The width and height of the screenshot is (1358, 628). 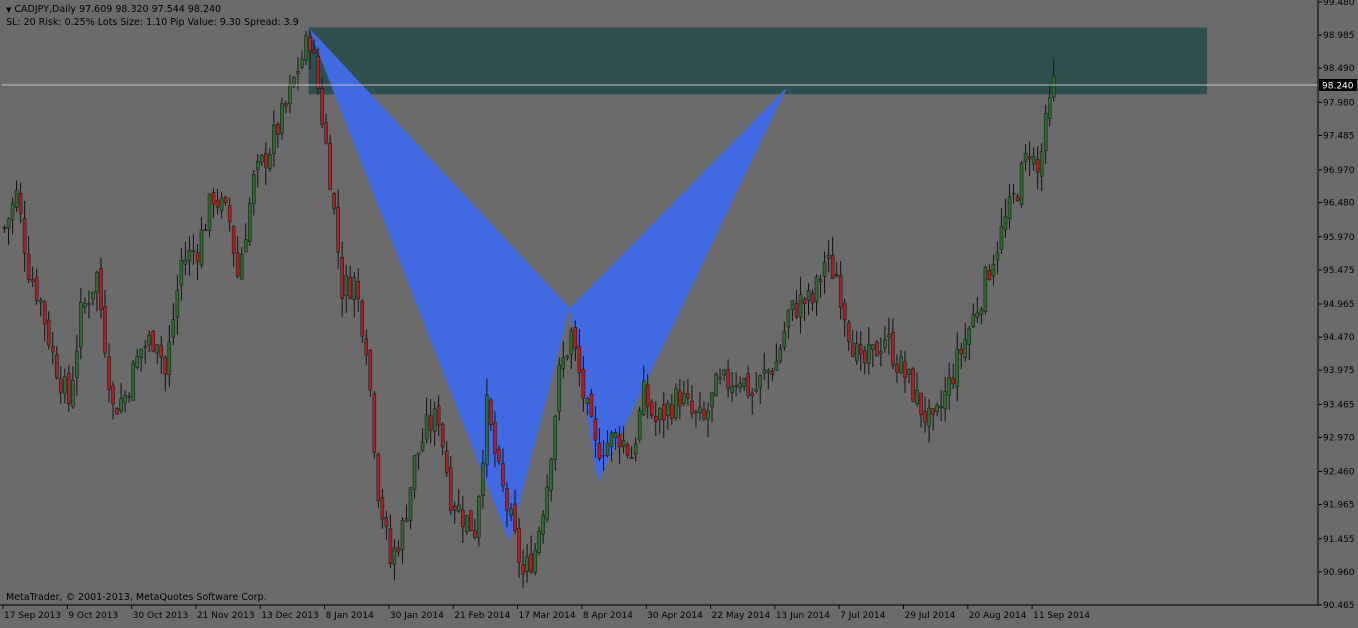 I want to click on y-tick-label: 94.470, so click(x=1339, y=338).